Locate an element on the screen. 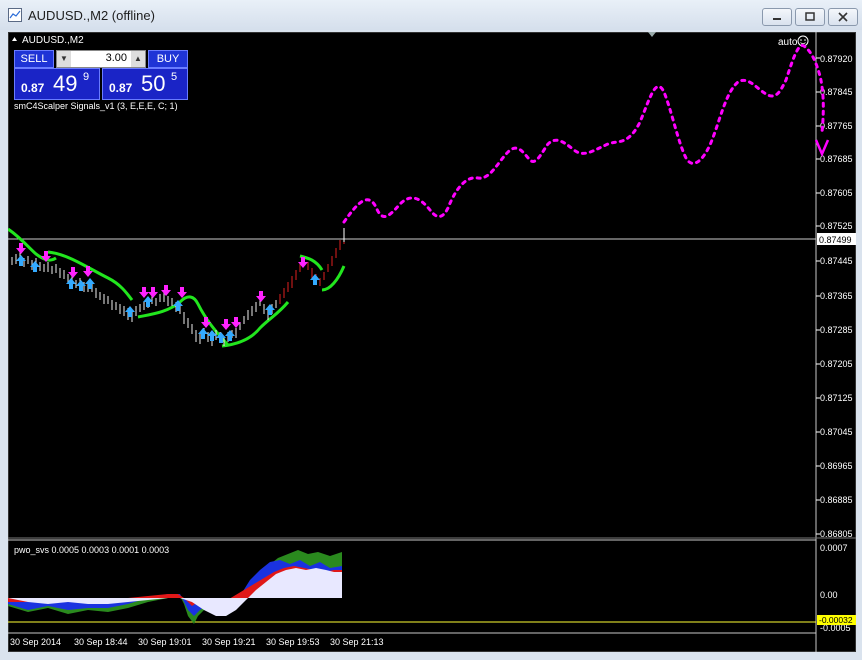 The height and width of the screenshot is (660, 862). minimize-icon is located at coordinates (777, 19).